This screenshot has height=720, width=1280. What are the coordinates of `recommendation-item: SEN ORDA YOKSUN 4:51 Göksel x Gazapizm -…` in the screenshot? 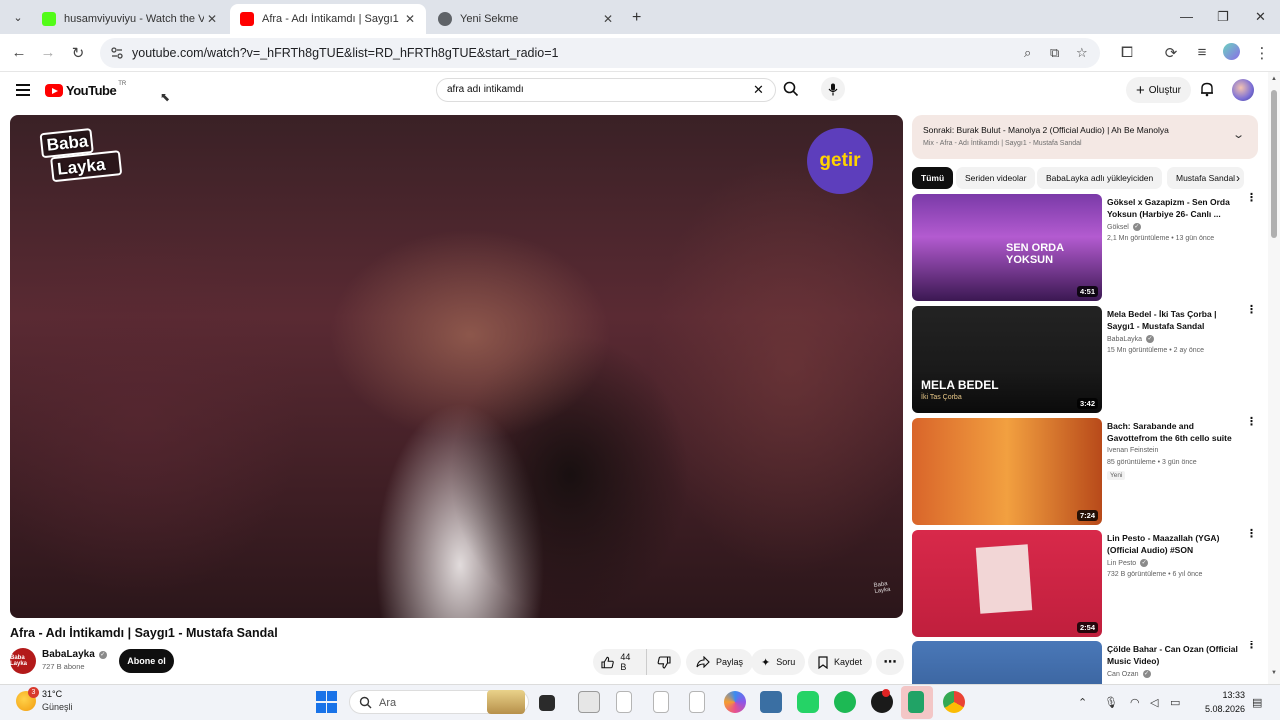 It's located at (1085, 247).